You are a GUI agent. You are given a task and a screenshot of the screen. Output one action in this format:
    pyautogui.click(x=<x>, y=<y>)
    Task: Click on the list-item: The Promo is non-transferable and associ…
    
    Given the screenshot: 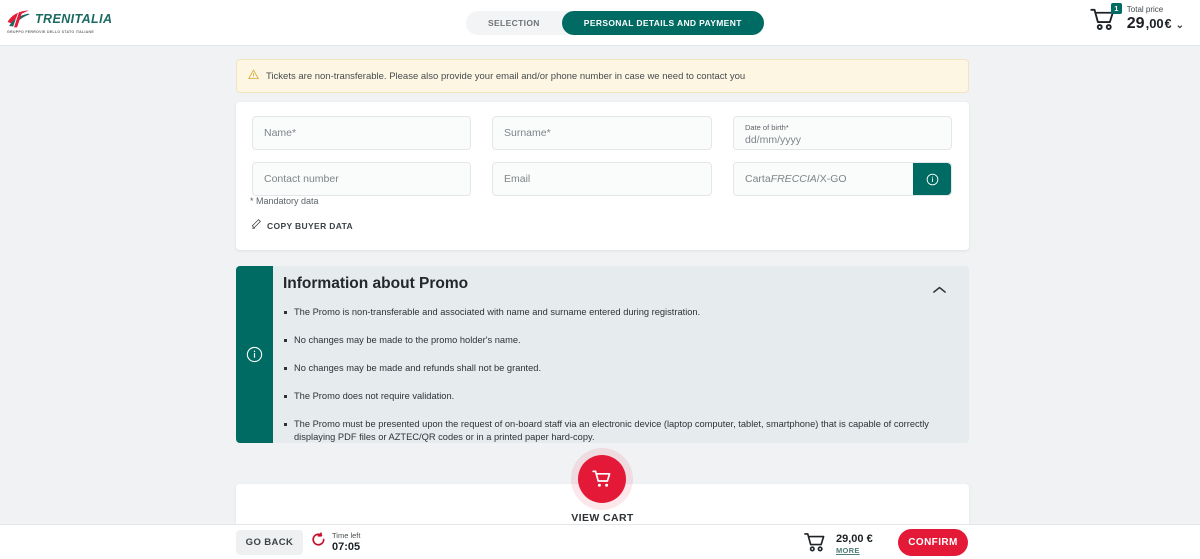 What is the action you would take?
    pyautogui.click(x=610, y=312)
    